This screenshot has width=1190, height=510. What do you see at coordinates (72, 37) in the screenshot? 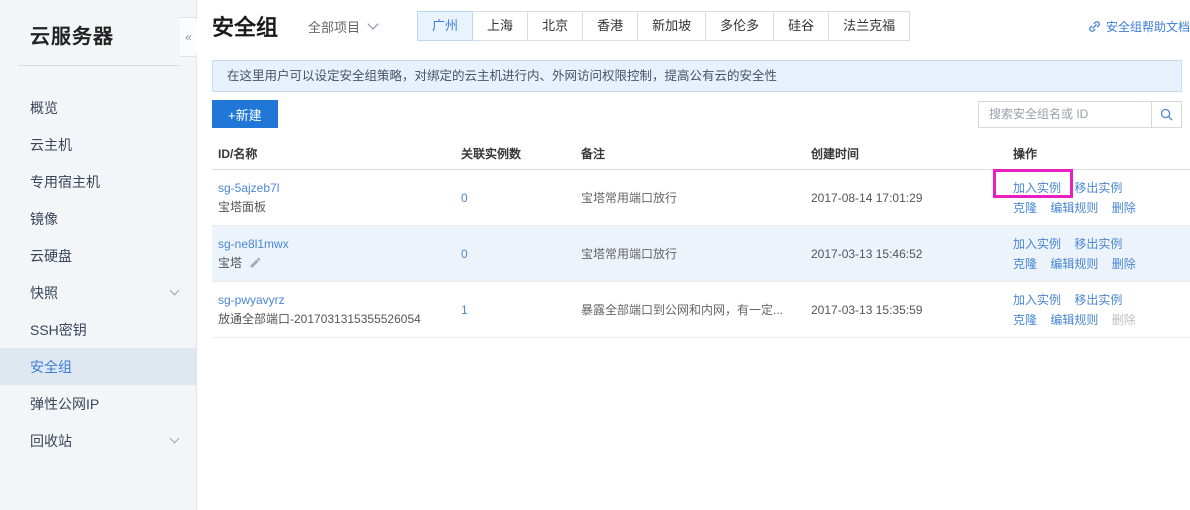
I see `sidebar-title: 云服务器` at bounding box center [72, 37].